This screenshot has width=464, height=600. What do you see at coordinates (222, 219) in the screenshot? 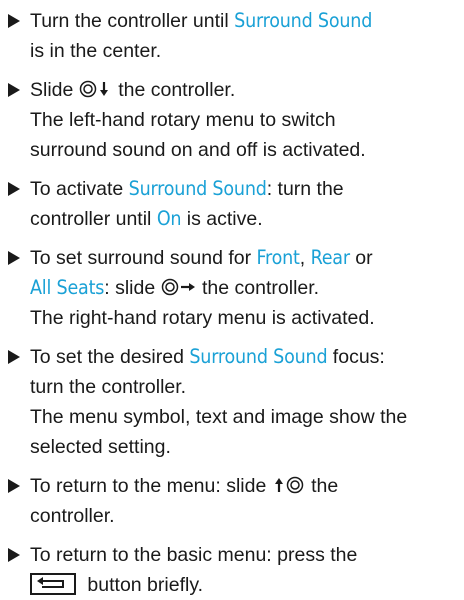
I see `step-text: is active.` at bounding box center [222, 219].